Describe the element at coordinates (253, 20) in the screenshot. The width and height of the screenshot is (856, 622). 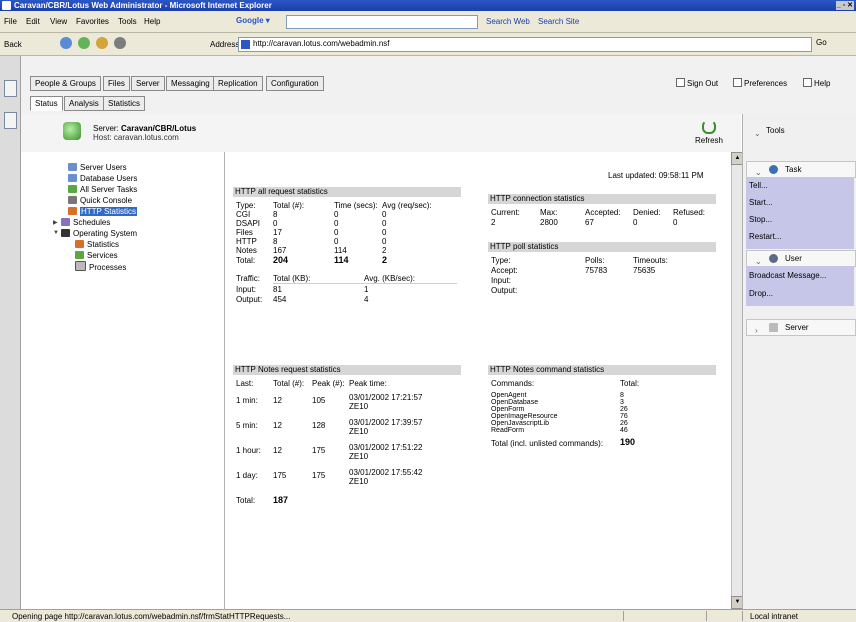
I see `google-toolbar-logo: Google ▾` at that location.